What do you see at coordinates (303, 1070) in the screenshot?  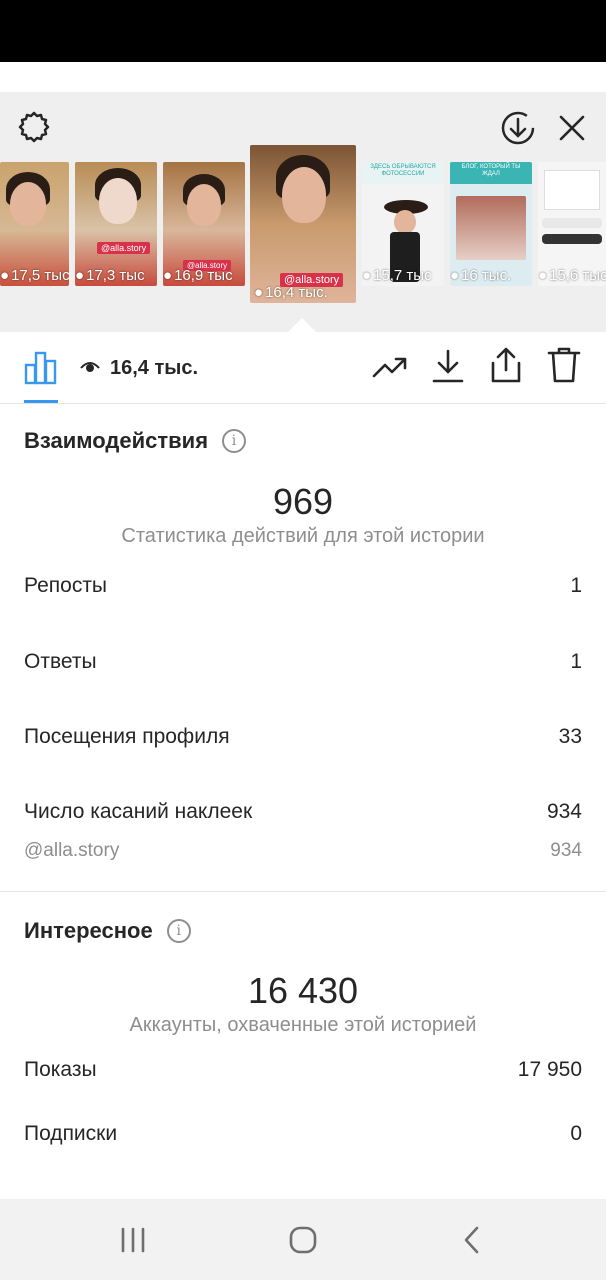 I see `stat-row-impressions: Показы 17 950` at bounding box center [303, 1070].